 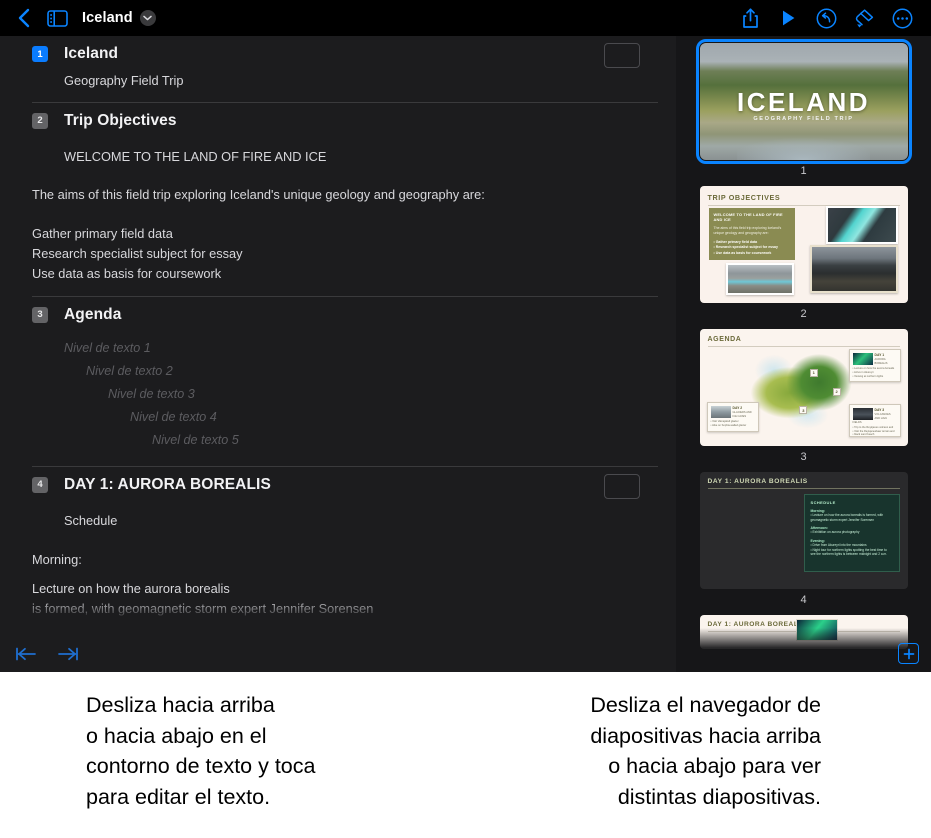 I want to click on outdent-button, so click(x=26, y=654).